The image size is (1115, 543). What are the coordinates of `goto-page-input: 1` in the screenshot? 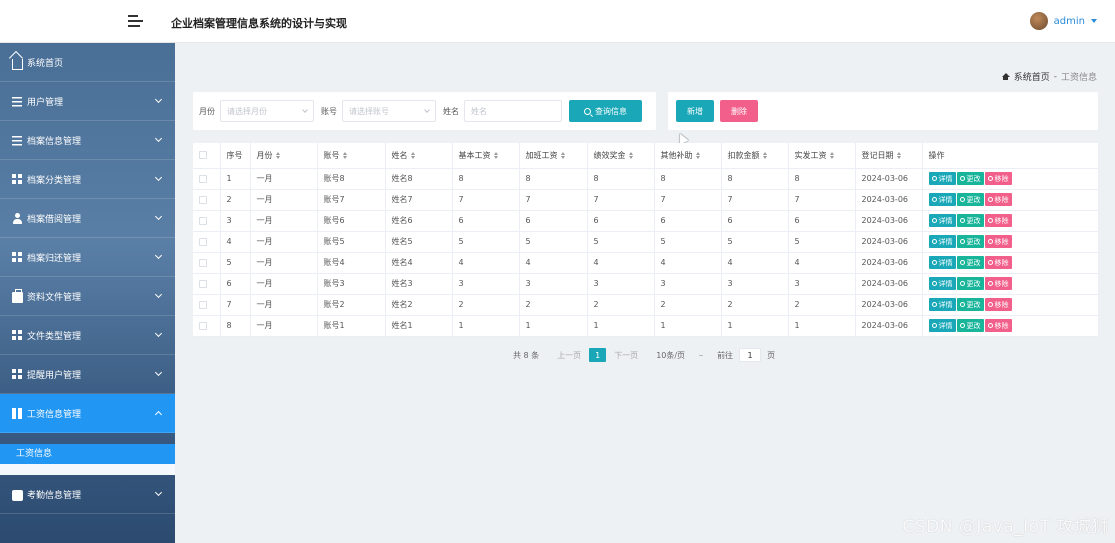 It's located at (750, 355).